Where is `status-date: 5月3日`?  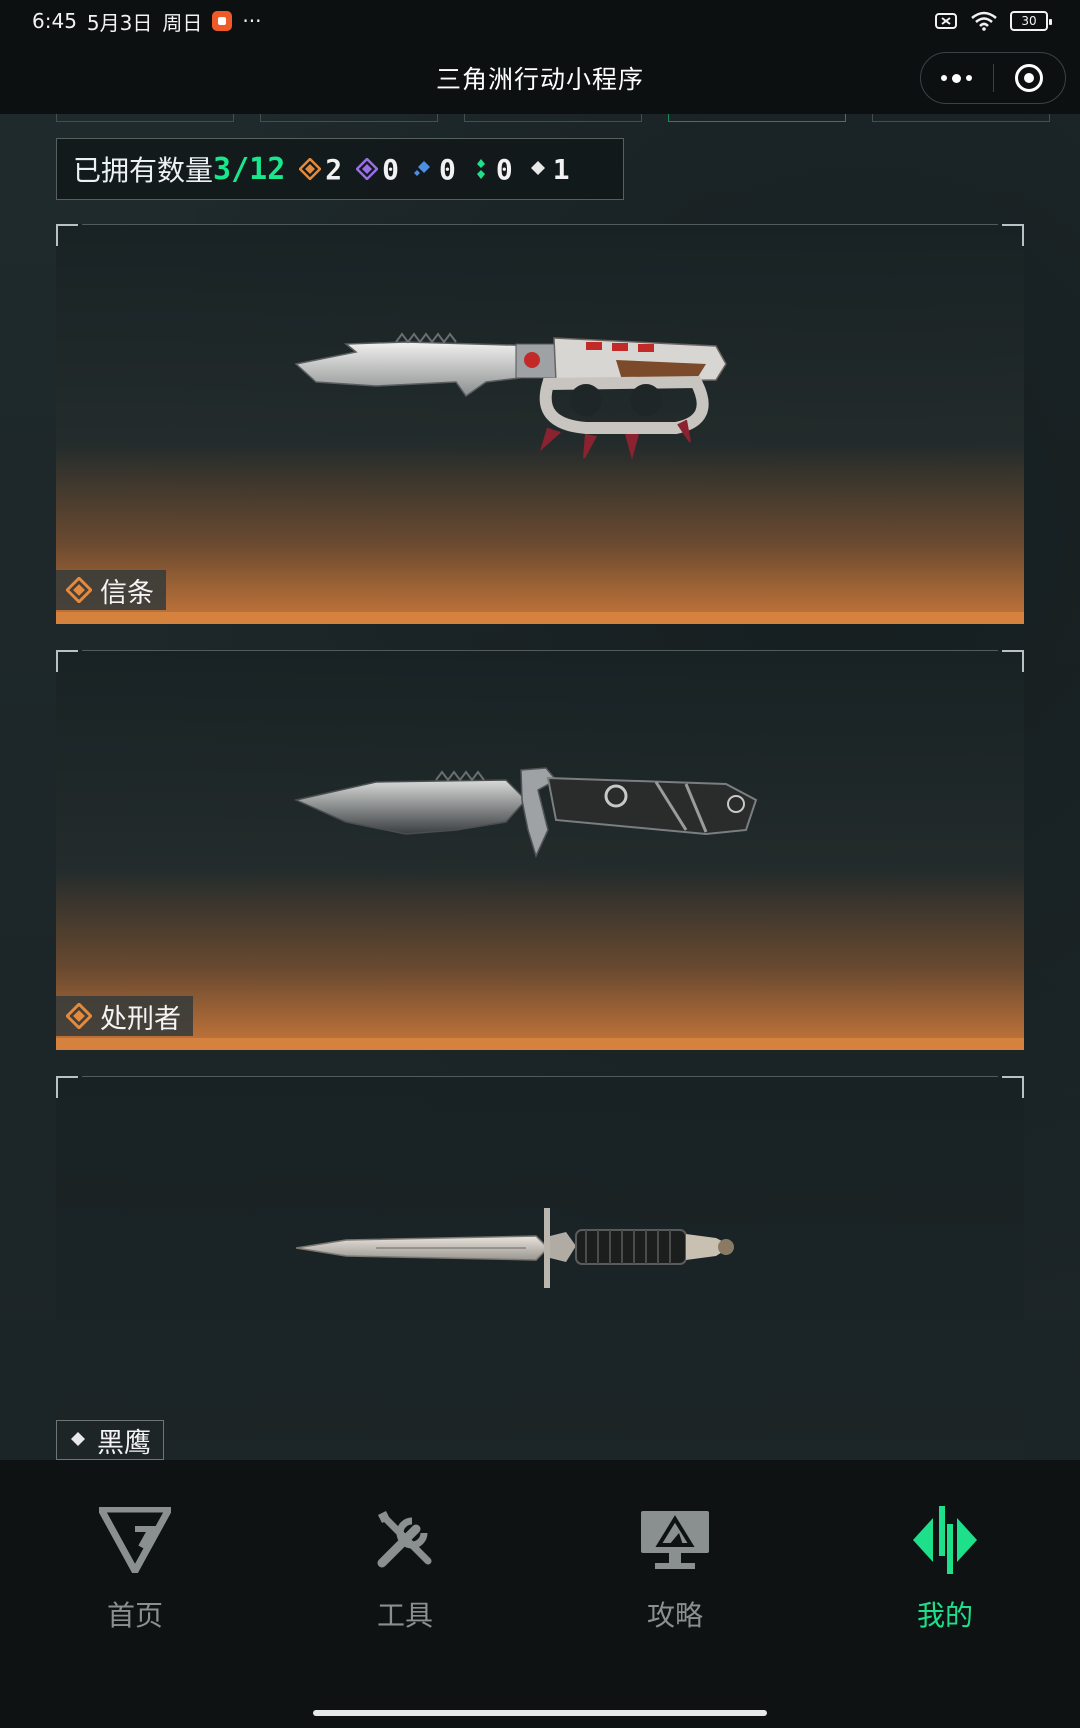
status-date: 5月3日 is located at coordinates (119, 22).